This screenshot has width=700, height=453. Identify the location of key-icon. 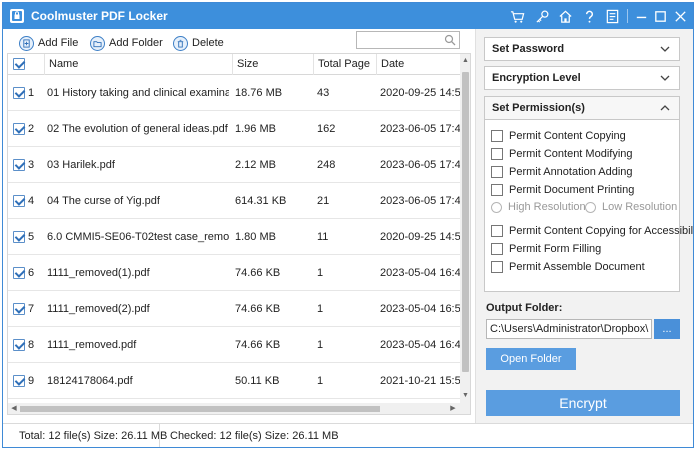
(542, 16).